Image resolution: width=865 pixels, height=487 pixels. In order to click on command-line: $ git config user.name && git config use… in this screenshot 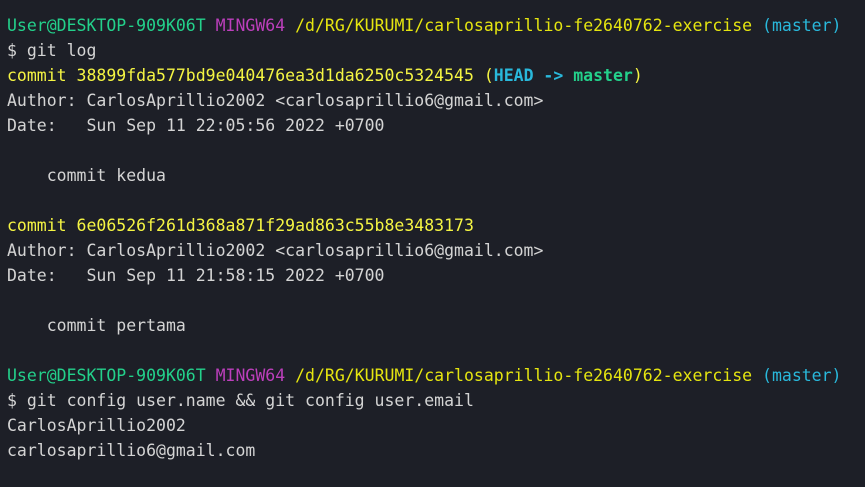, I will do `click(240, 400)`.